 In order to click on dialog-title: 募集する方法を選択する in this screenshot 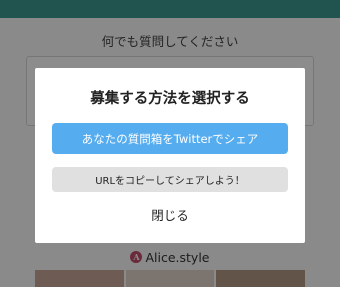, I will do `click(170, 99)`.